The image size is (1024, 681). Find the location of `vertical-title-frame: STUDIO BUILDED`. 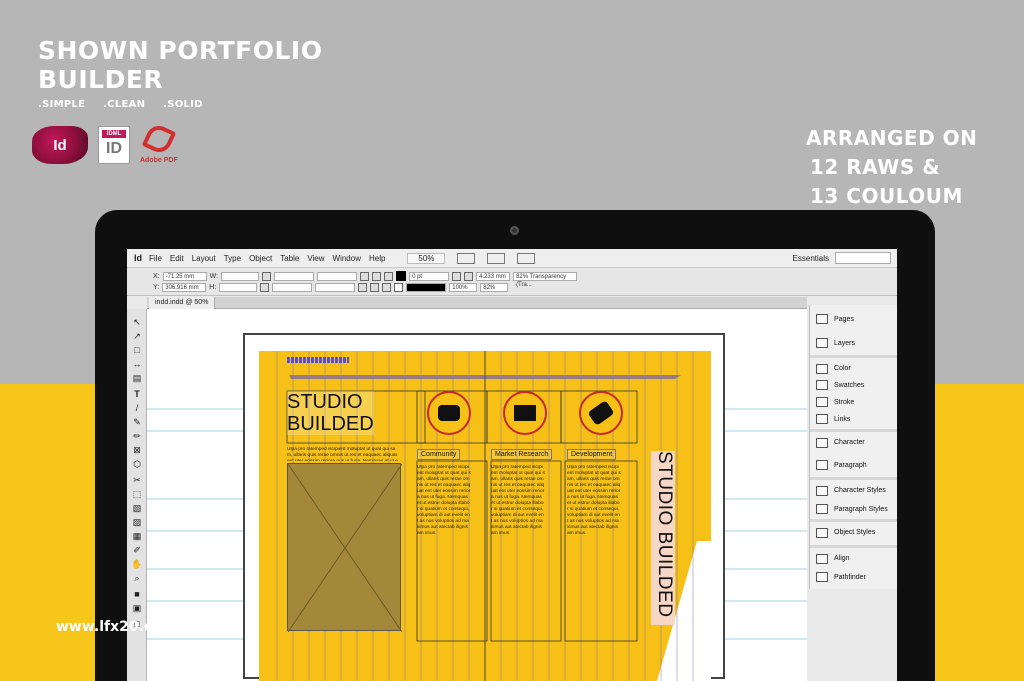

vertical-title-frame: STUDIO BUILDED is located at coordinates (663, 538).